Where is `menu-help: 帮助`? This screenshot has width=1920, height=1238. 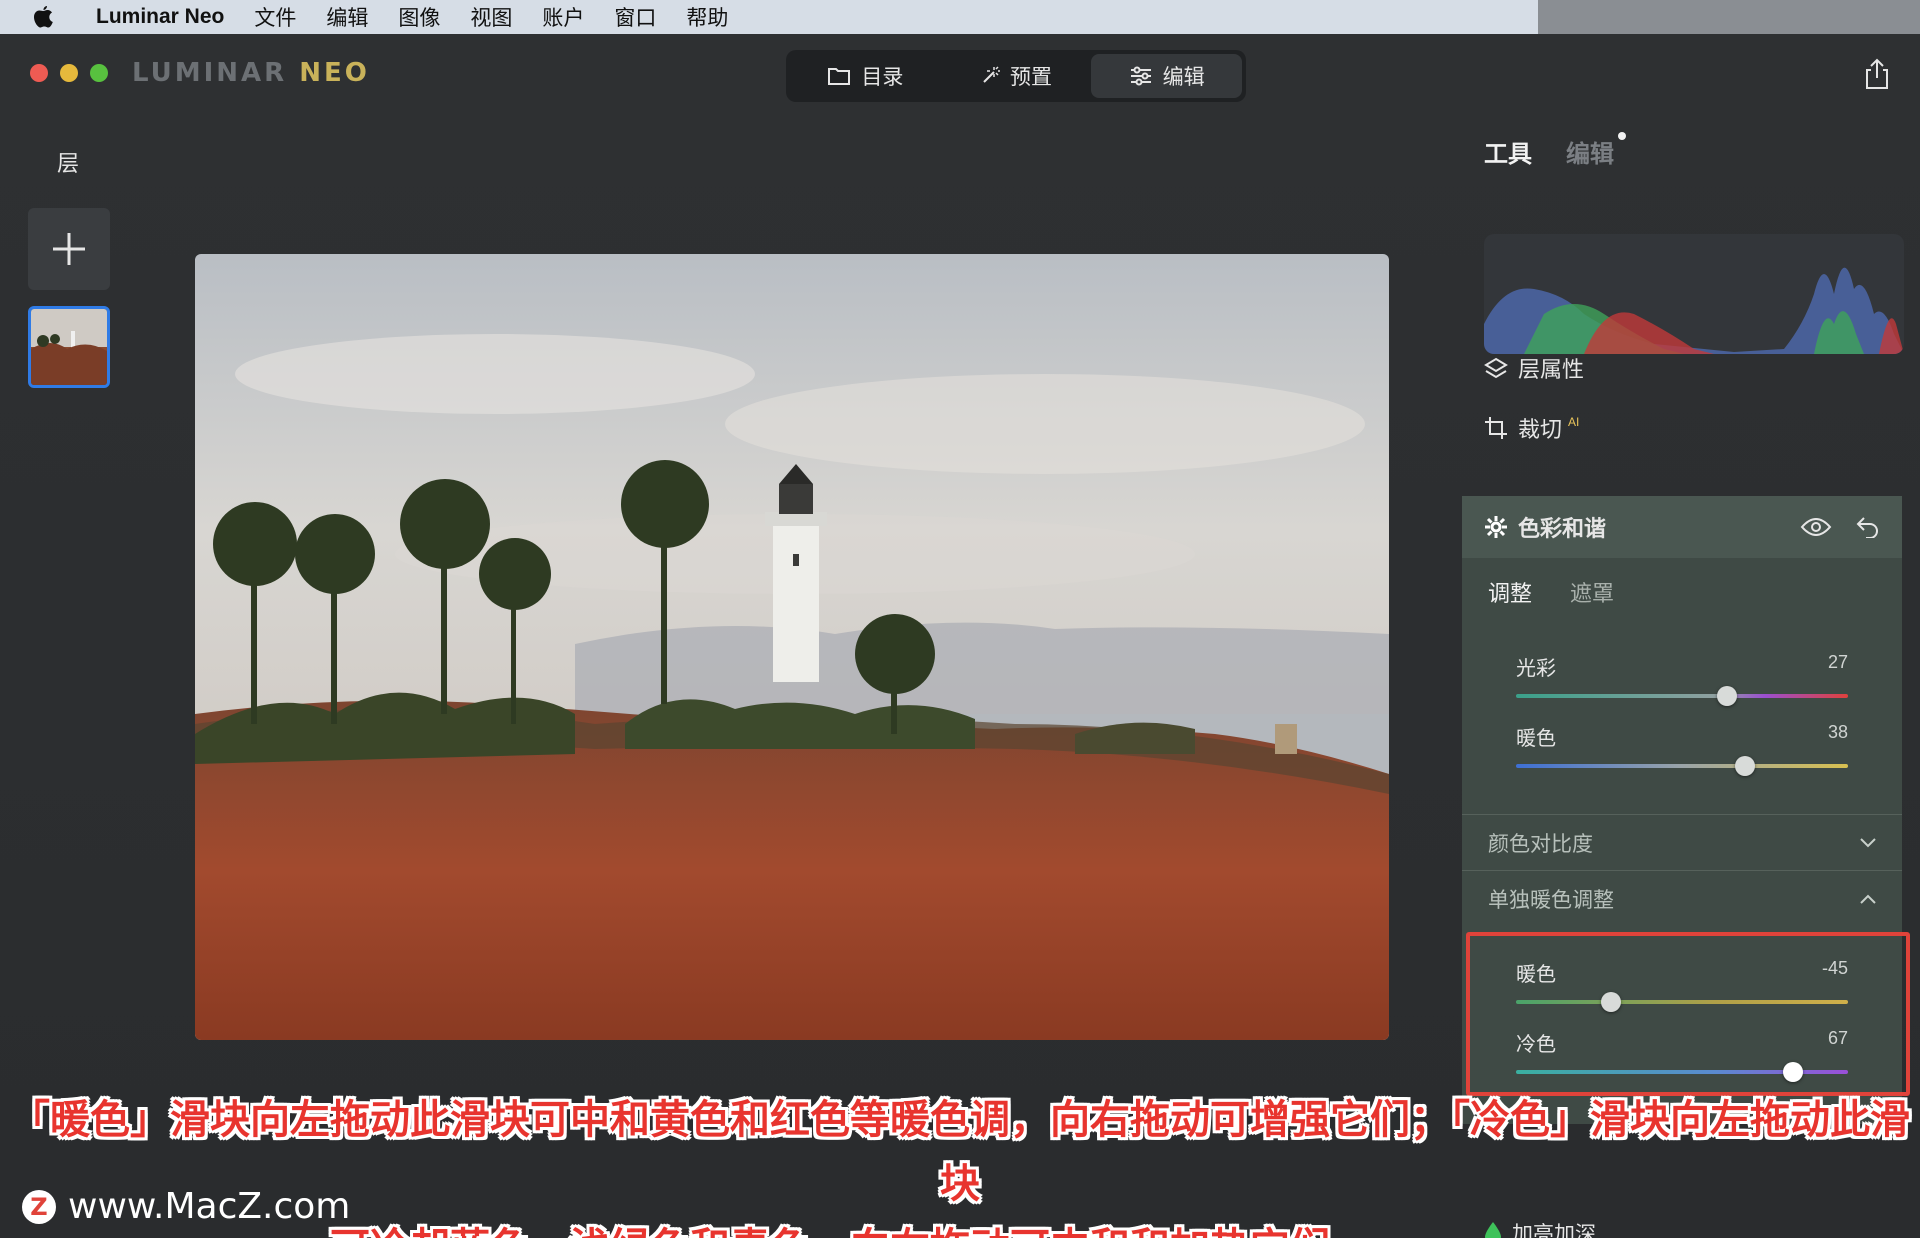 menu-help: 帮助 is located at coordinates (707, 17).